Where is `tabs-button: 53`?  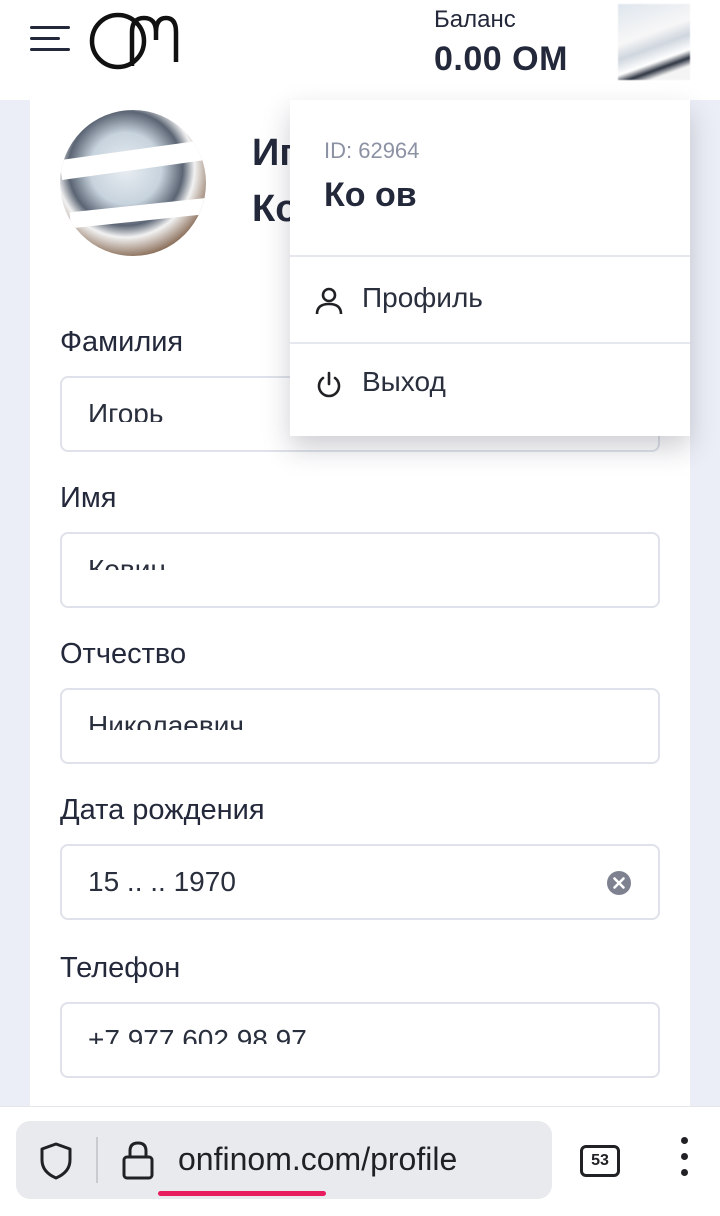
tabs-button: 53 is located at coordinates (600, 1161).